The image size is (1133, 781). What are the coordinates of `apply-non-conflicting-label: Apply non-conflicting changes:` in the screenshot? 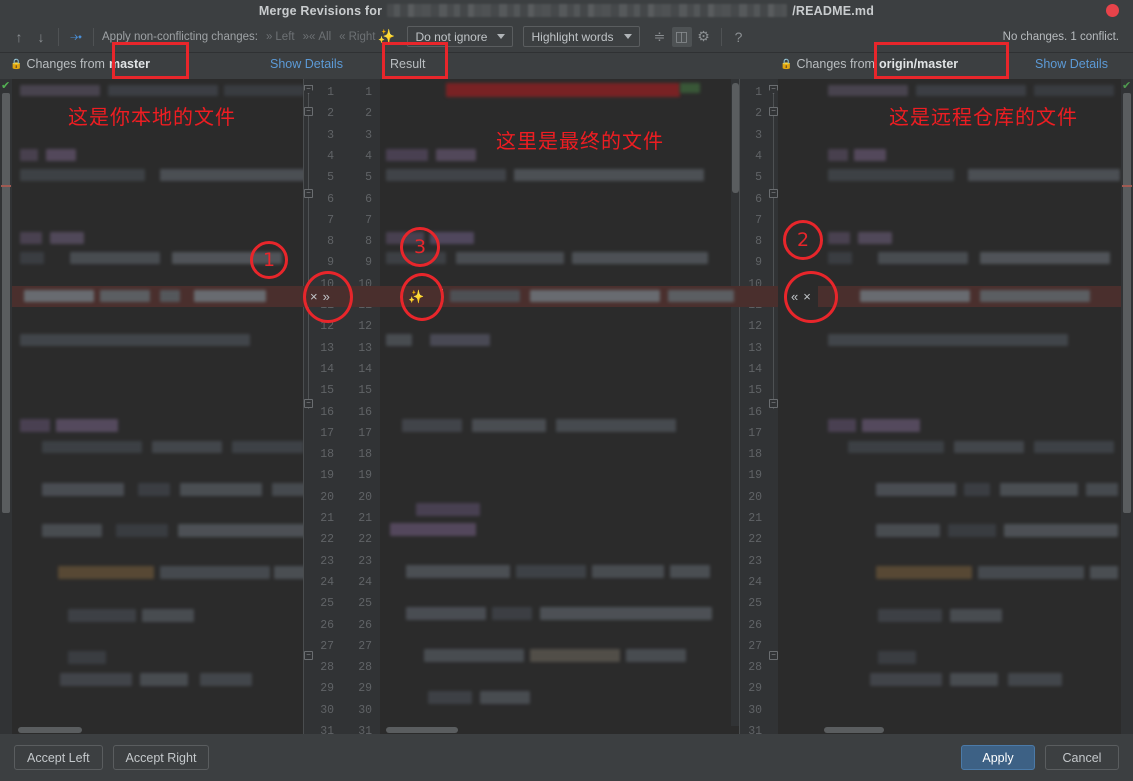 It's located at (180, 36).